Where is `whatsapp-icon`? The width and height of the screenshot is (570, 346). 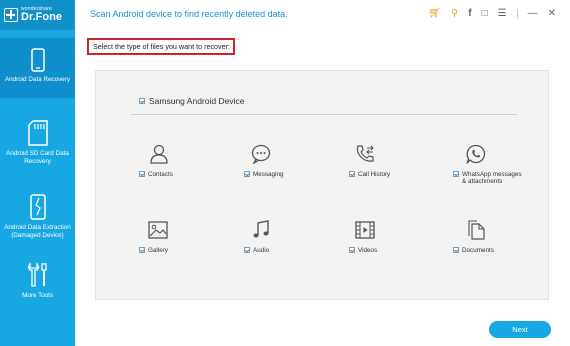
whatsapp-icon is located at coordinates (476, 154).